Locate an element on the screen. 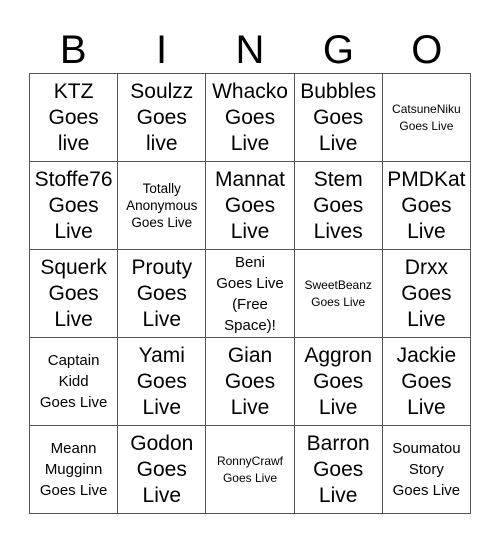  bingo-cell-text: Captain Kidd Goes Live is located at coordinates (73, 381).